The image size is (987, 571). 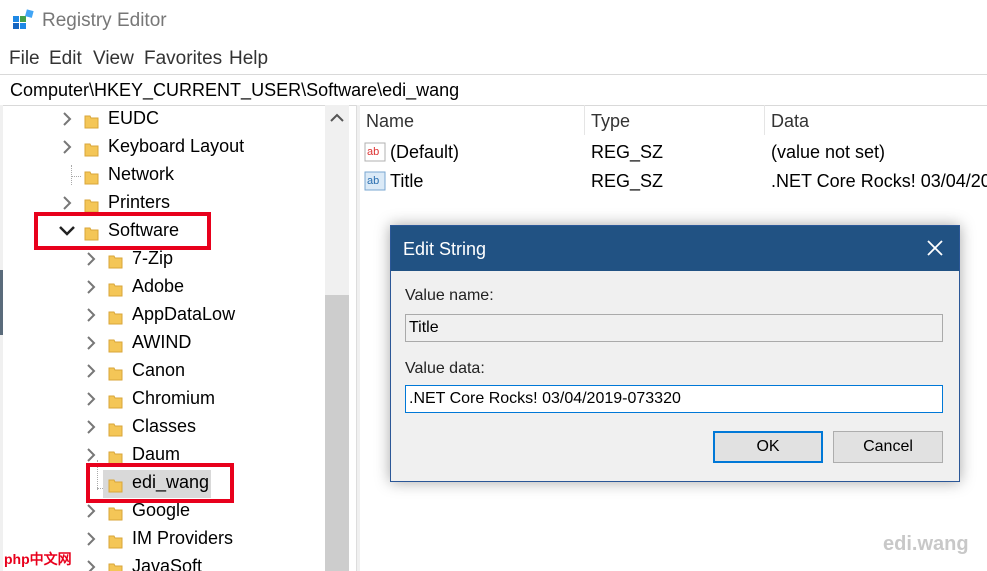 What do you see at coordinates (162, 120) in the screenshot?
I see `tree-item-eudc: EUDC` at bounding box center [162, 120].